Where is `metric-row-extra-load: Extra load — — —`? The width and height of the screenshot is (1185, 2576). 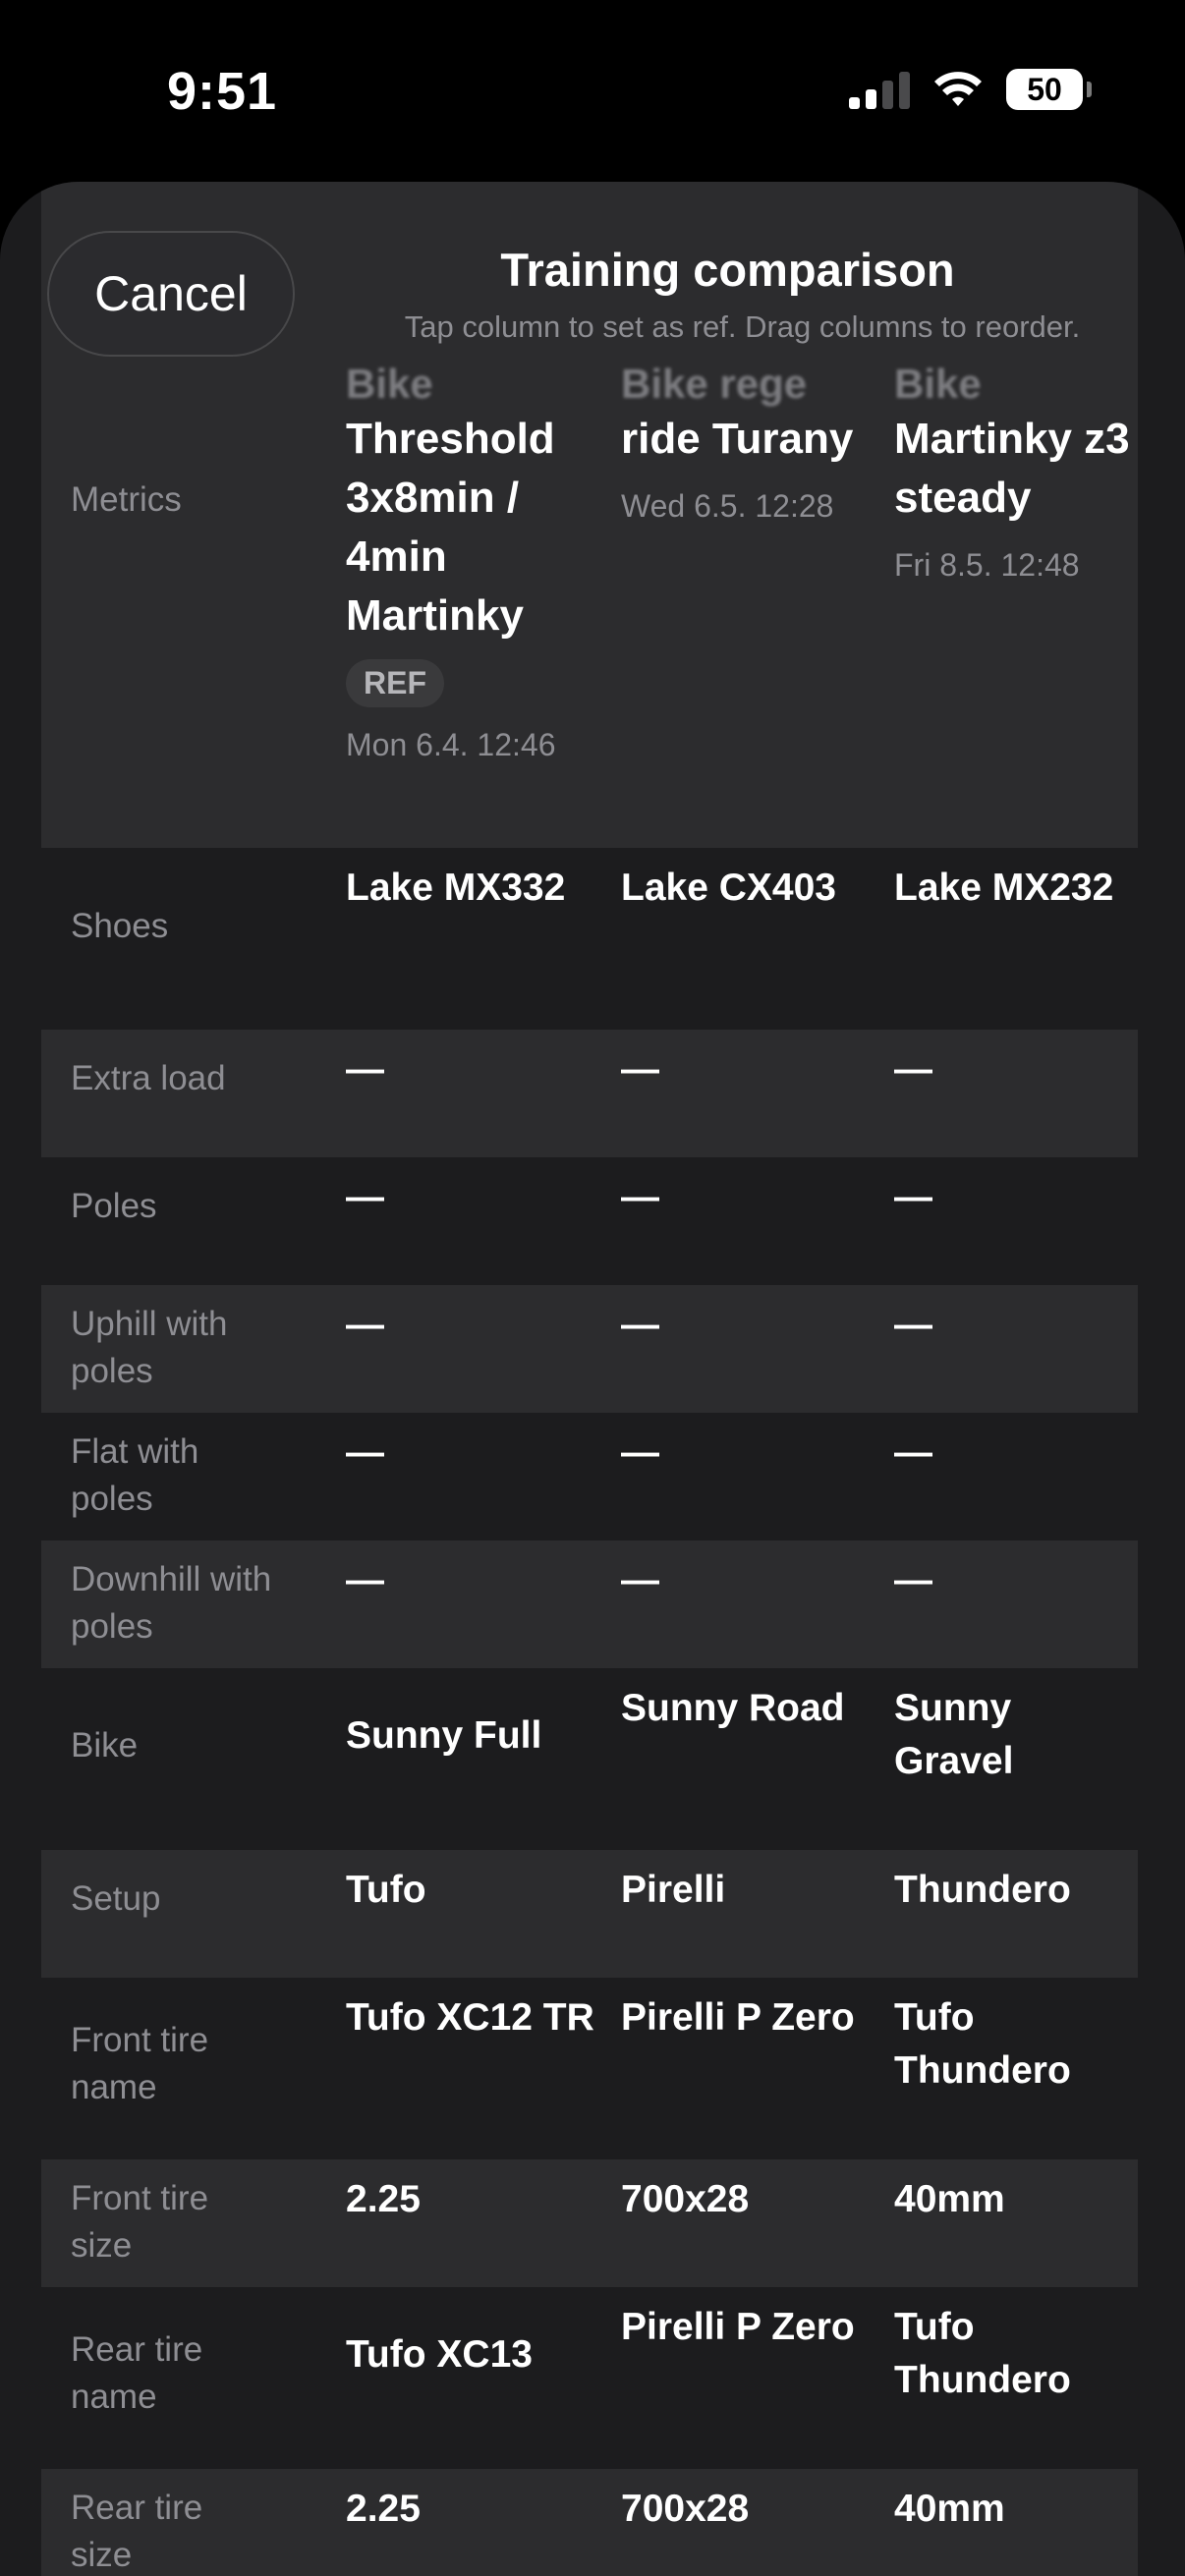 metric-row-extra-load: Extra load — — — is located at coordinates (590, 1093).